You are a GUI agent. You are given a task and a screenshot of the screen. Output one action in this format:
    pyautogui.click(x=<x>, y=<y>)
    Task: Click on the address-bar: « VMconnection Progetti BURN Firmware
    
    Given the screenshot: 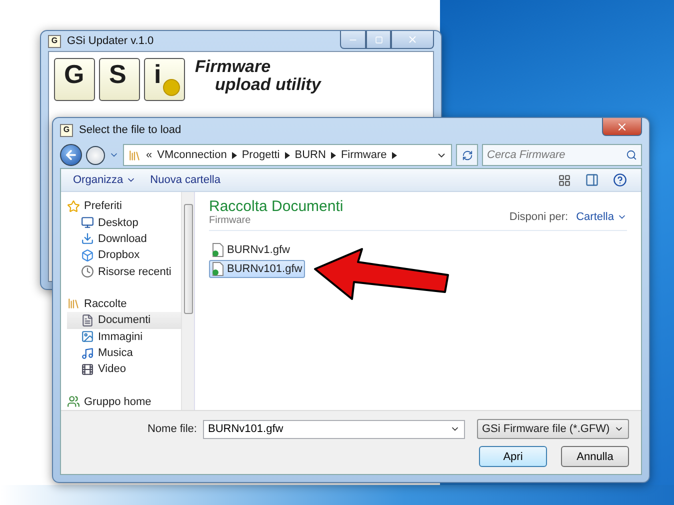 What is the action you would take?
    pyautogui.click(x=287, y=155)
    